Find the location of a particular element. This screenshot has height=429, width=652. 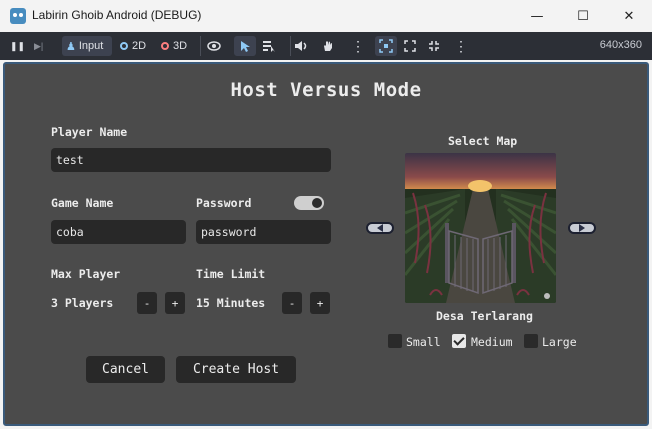

size-large-checkbox is located at coordinates (531, 341).